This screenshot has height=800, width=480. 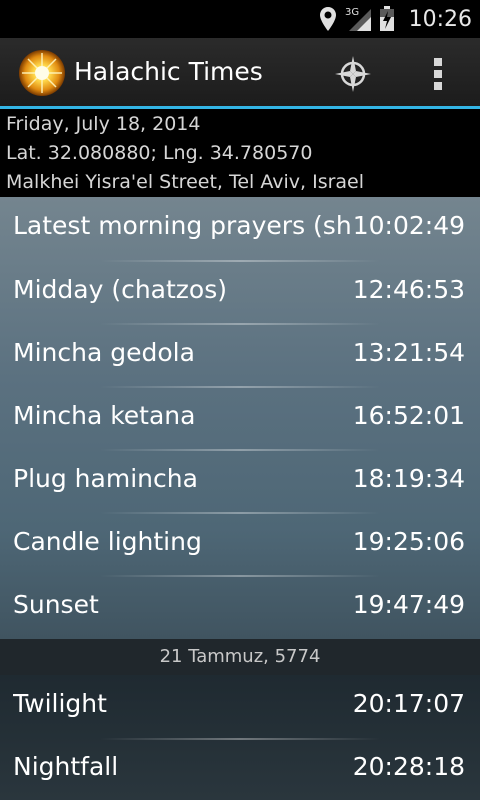 What do you see at coordinates (105, 478) in the screenshot?
I see `time-label: Plug hamincha` at bounding box center [105, 478].